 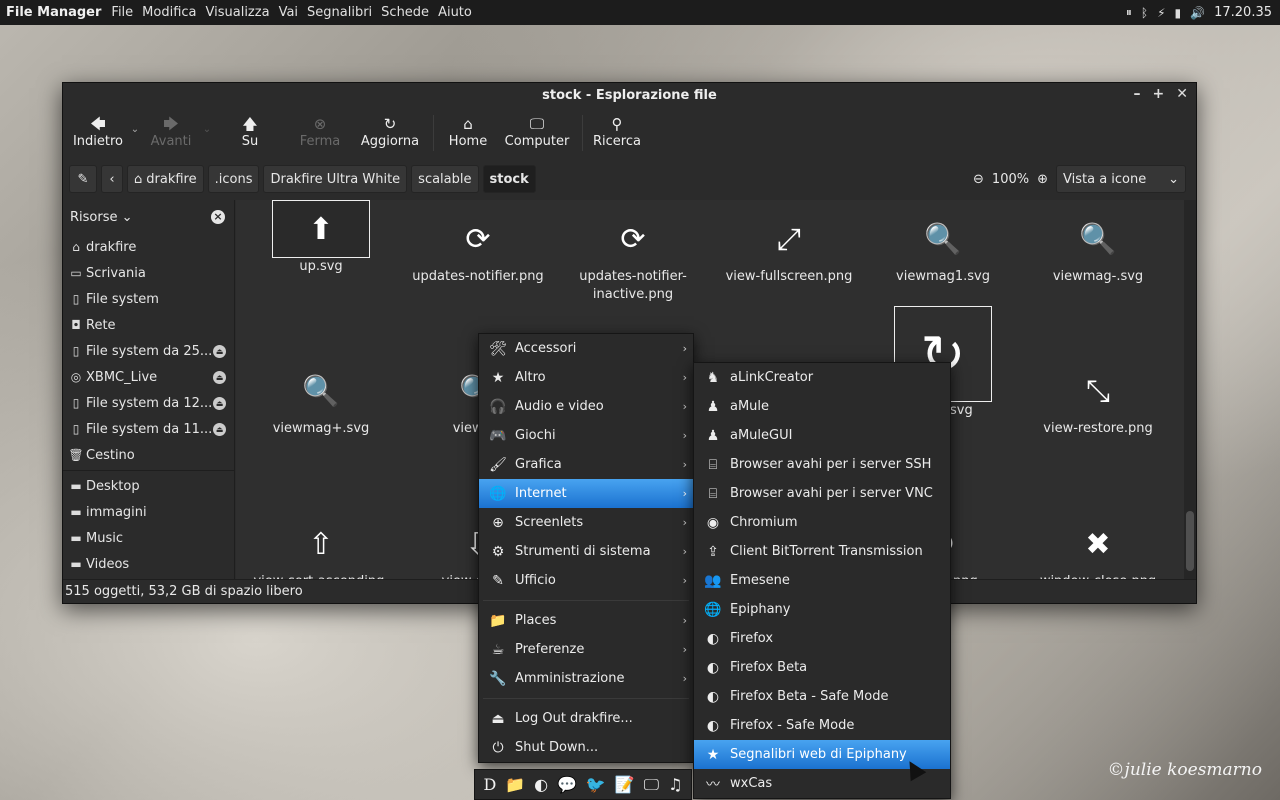 What do you see at coordinates (675, 784) in the screenshot?
I see `music-player-icon: ♫` at bounding box center [675, 784].